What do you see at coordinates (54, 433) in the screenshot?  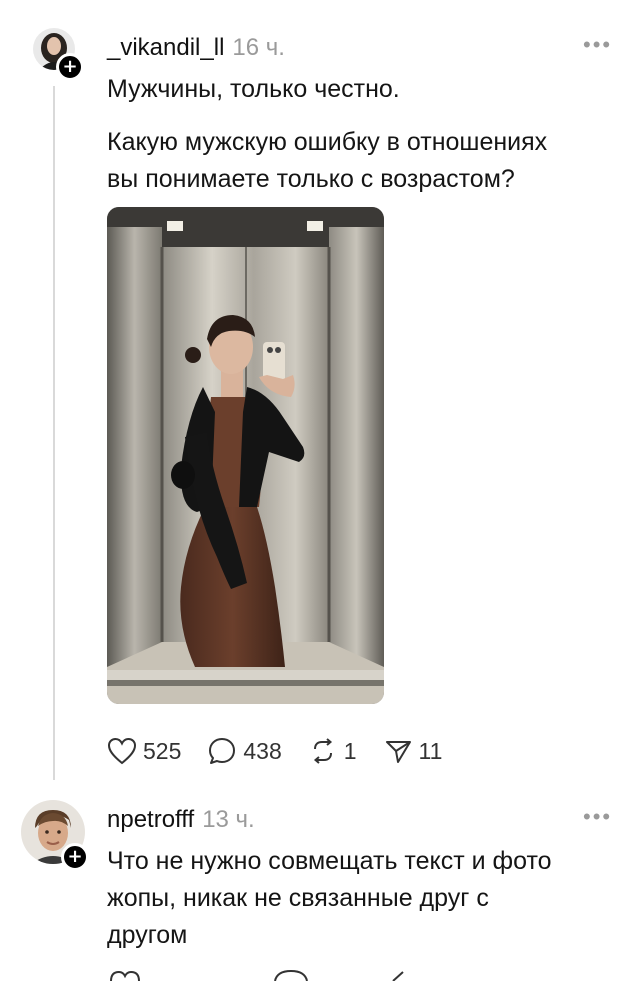 I see `thread-line` at bounding box center [54, 433].